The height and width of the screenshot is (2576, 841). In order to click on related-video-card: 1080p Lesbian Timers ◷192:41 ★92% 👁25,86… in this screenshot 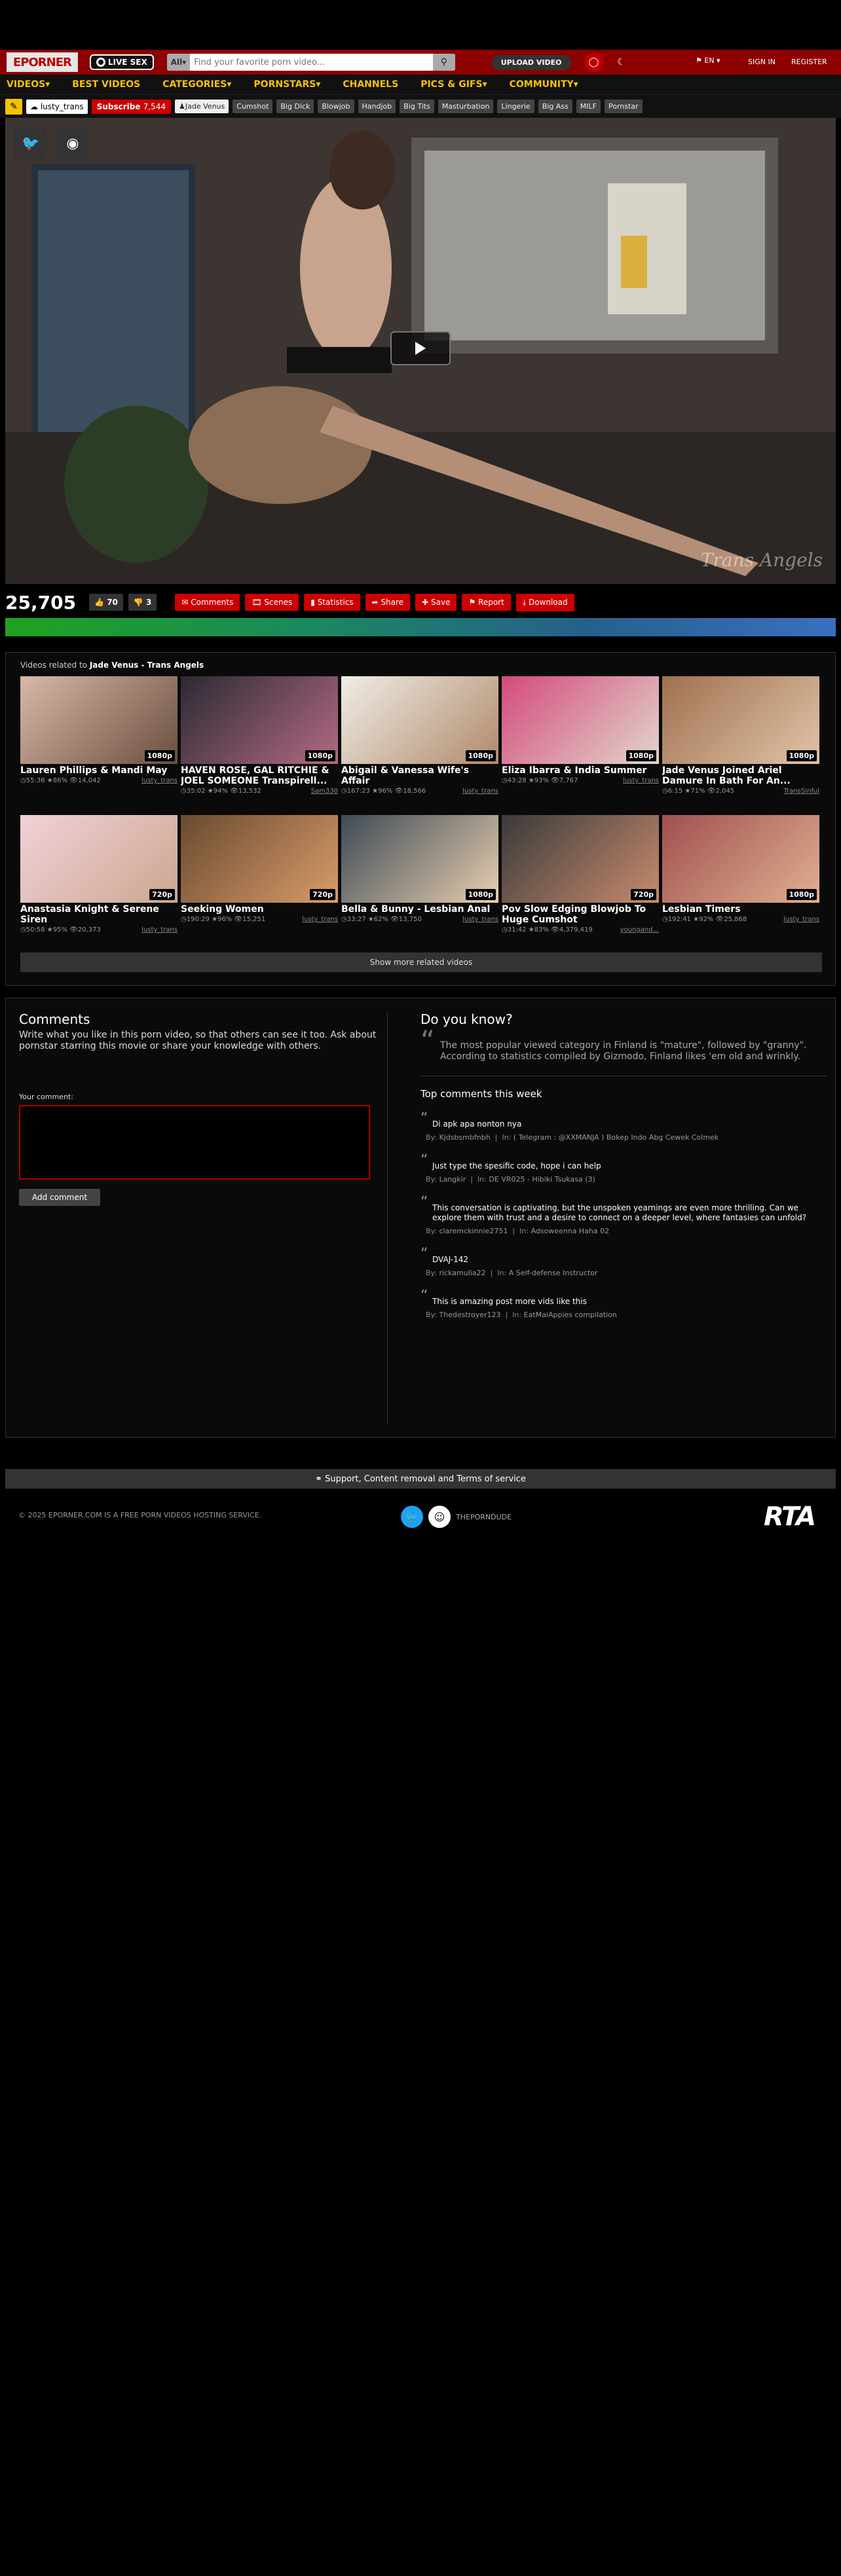, I will do `click(740, 869)`.